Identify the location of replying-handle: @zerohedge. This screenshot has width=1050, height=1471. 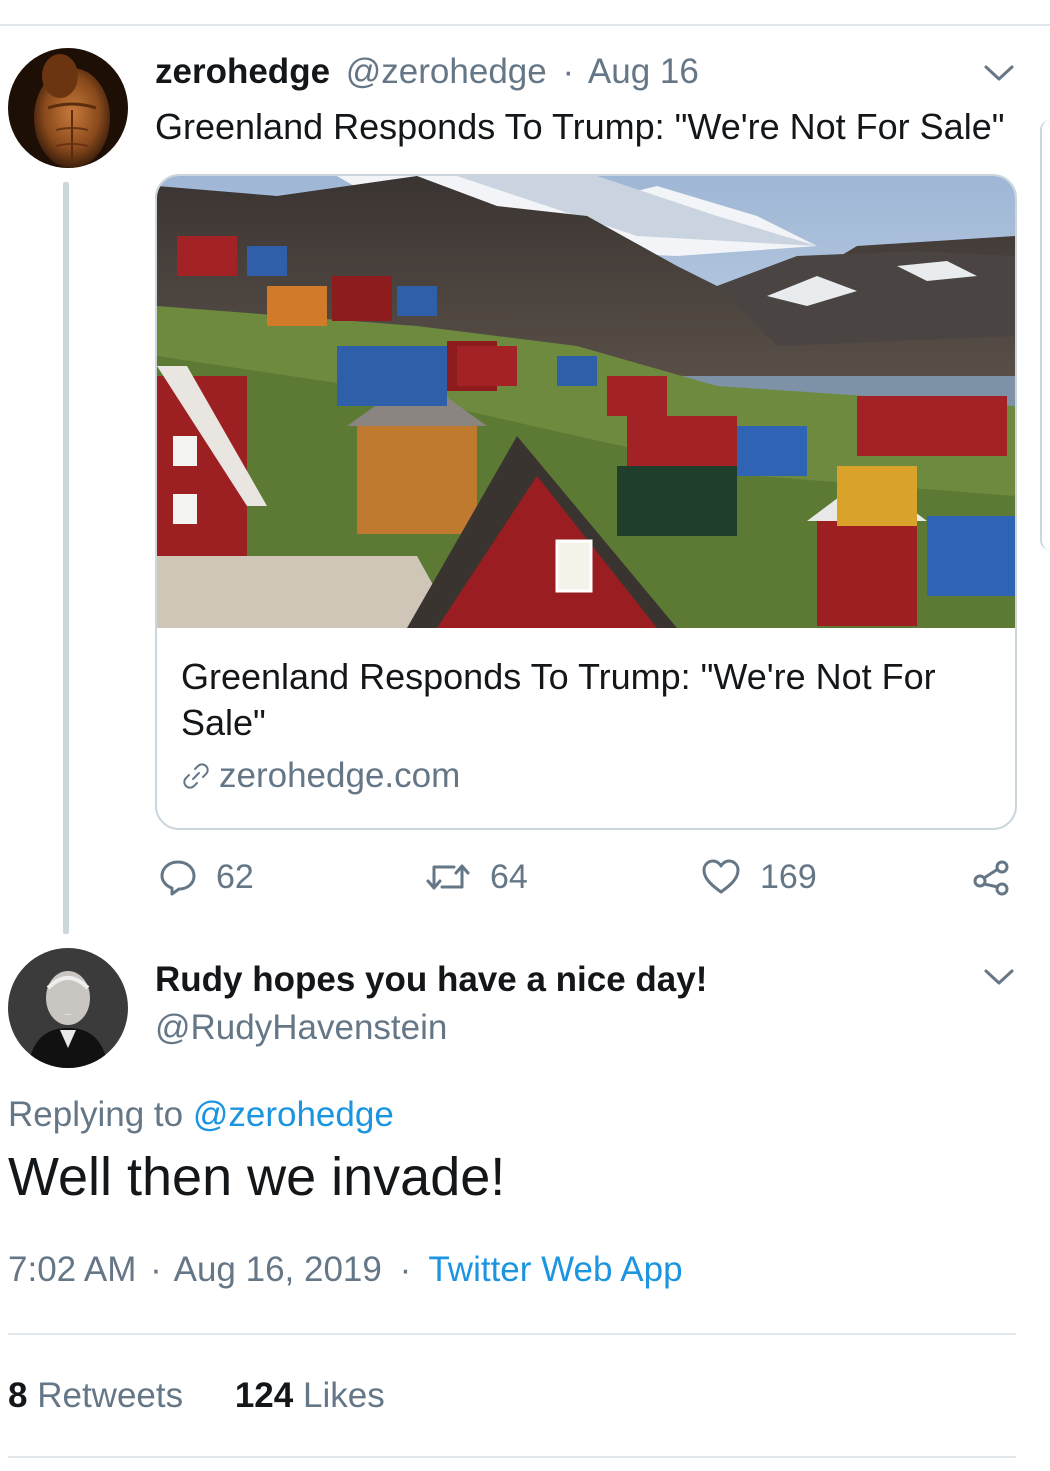
(293, 1114).